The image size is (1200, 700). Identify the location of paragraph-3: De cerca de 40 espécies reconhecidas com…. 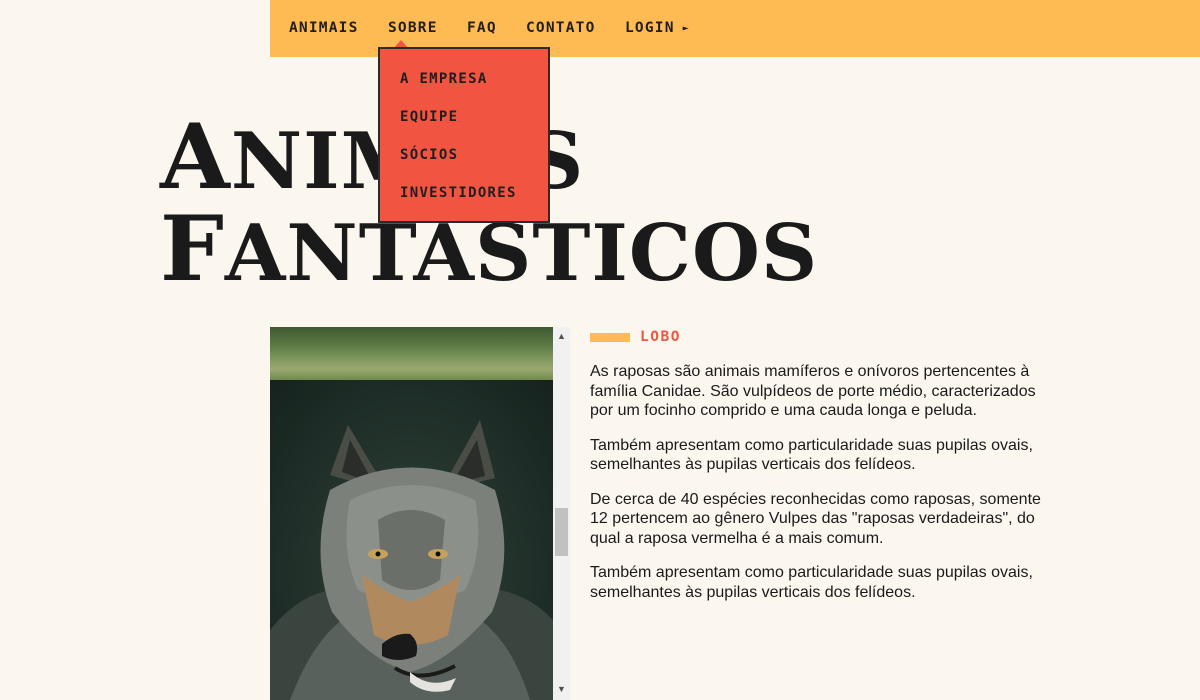
(815, 518).